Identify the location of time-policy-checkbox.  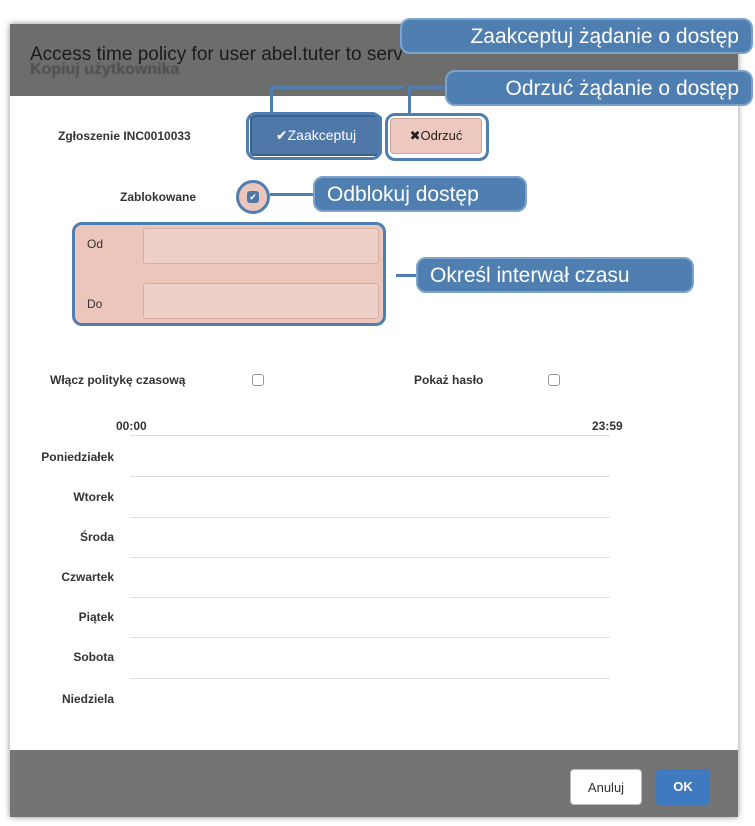
(258, 380).